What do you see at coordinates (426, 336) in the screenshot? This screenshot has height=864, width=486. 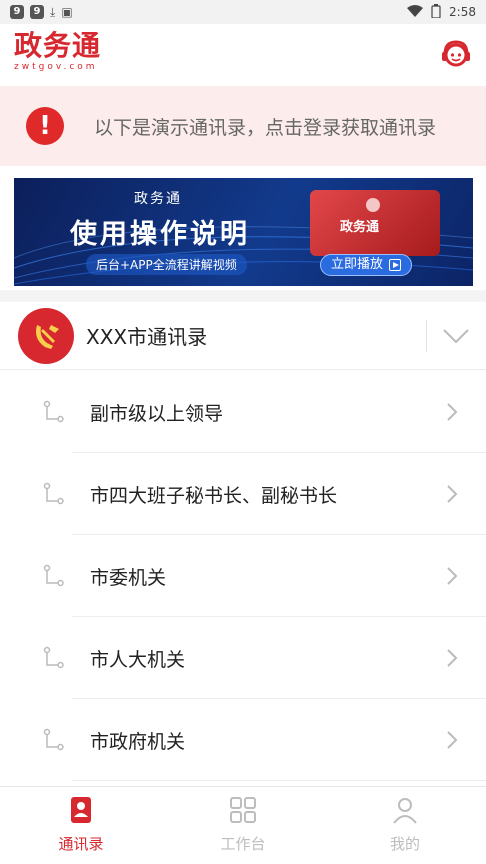 I see `header-divider` at bounding box center [426, 336].